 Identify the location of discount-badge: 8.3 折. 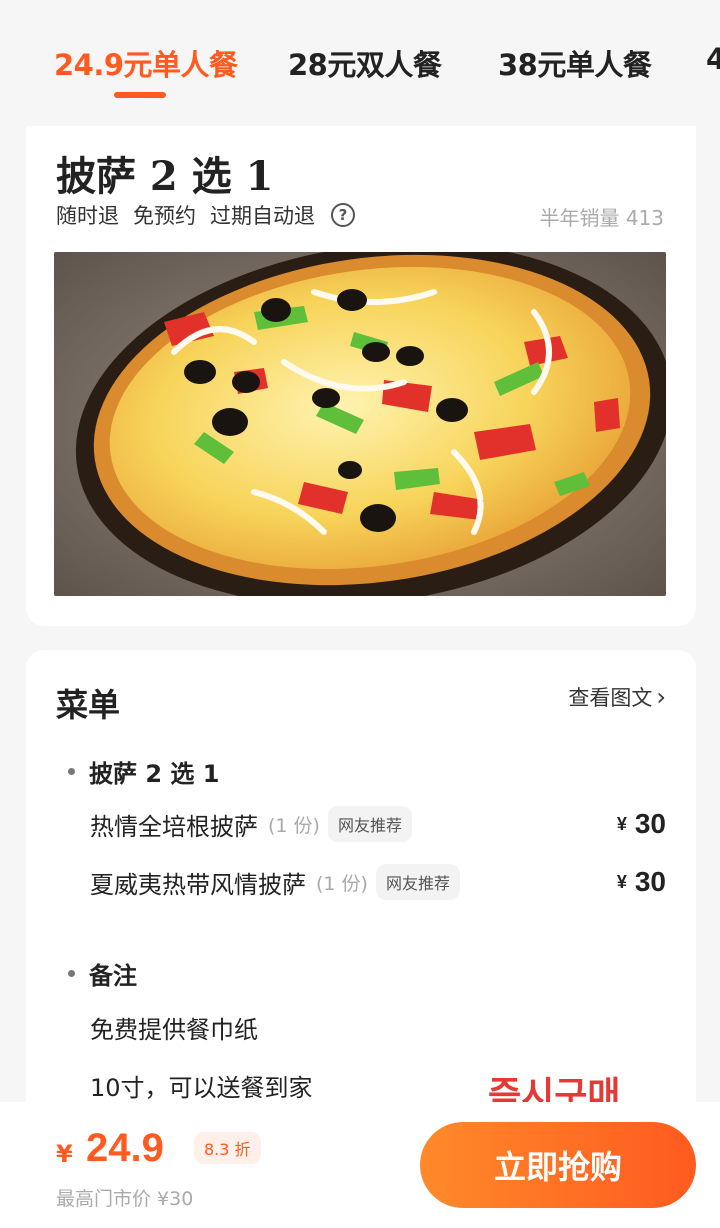
(227, 1148).